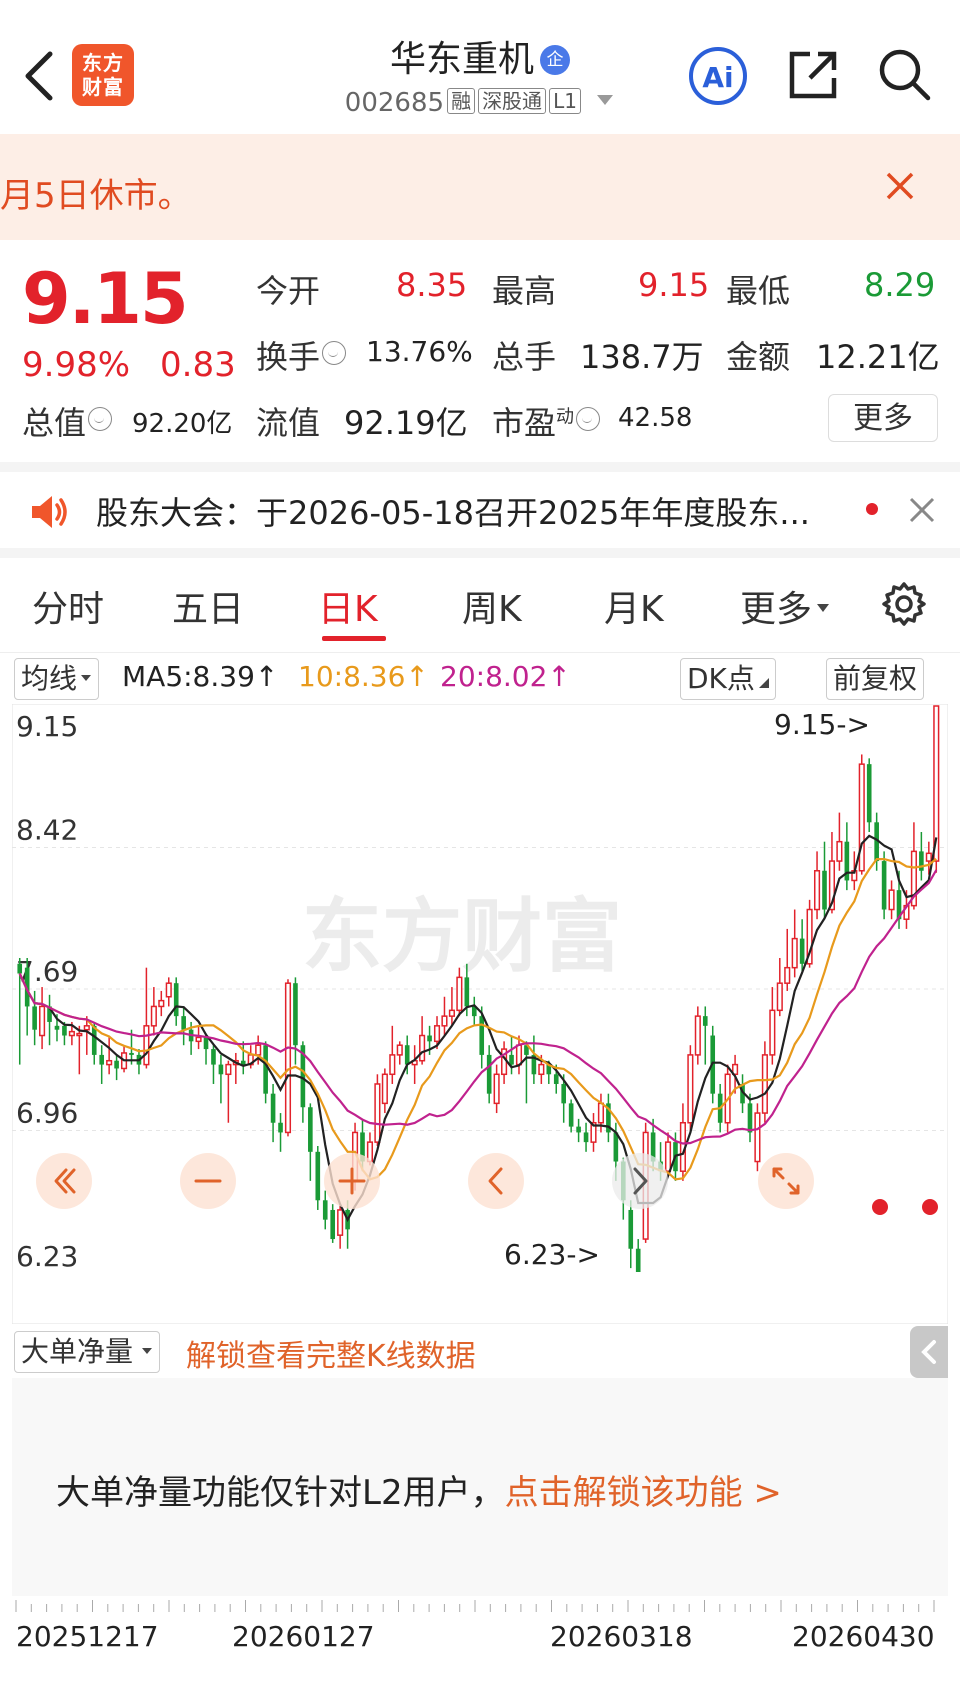 This screenshot has height=1700, width=960. What do you see at coordinates (87, 1352) in the screenshot?
I see `big-order-selector: 大单净量` at bounding box center [87, 1352].